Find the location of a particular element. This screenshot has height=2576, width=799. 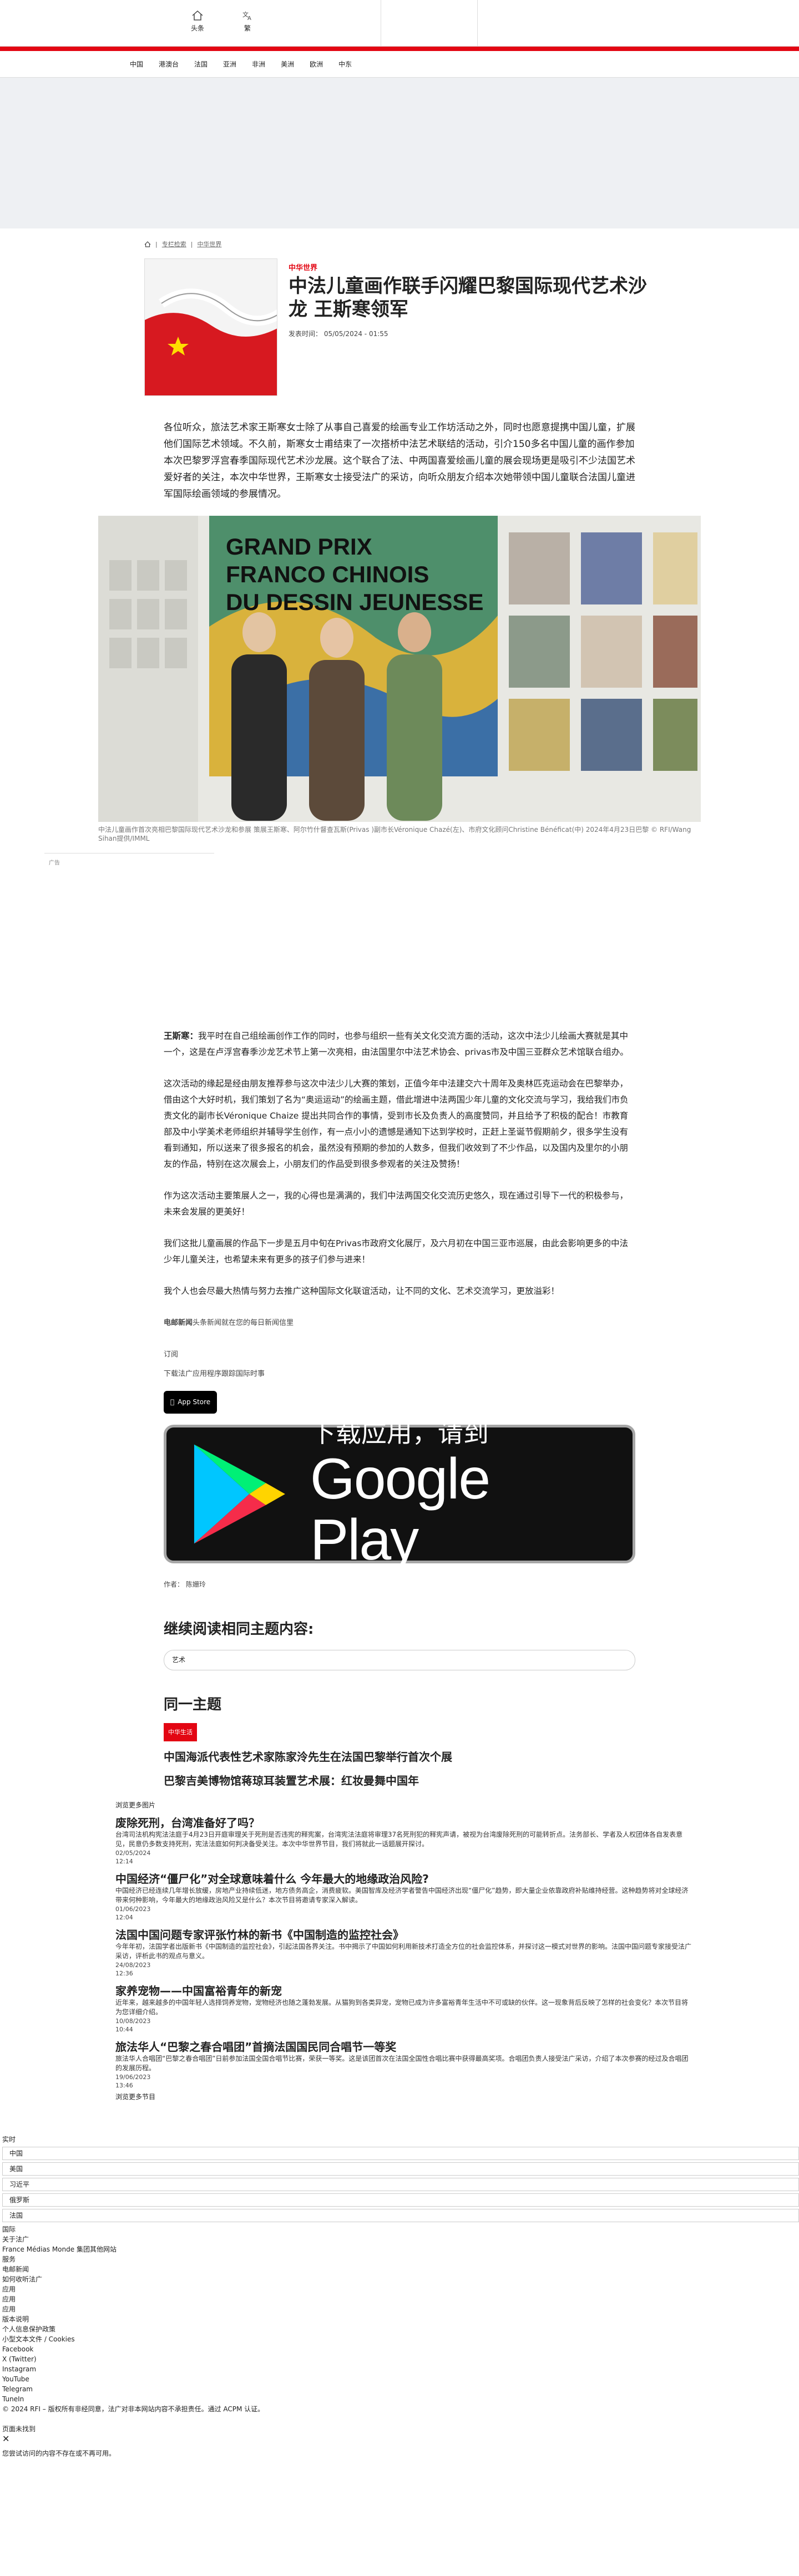

footer-link: 小型文本文件 / Cookies is located at coordinates (401, 2339).